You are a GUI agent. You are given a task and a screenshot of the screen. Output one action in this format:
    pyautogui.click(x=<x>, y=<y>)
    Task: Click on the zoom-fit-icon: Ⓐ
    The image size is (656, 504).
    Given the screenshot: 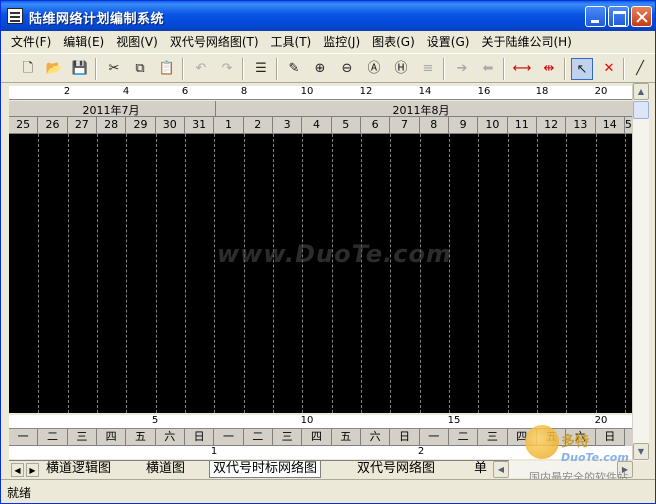 What is the action you would take?
    pyautogui.click(x=374, y=69)
    